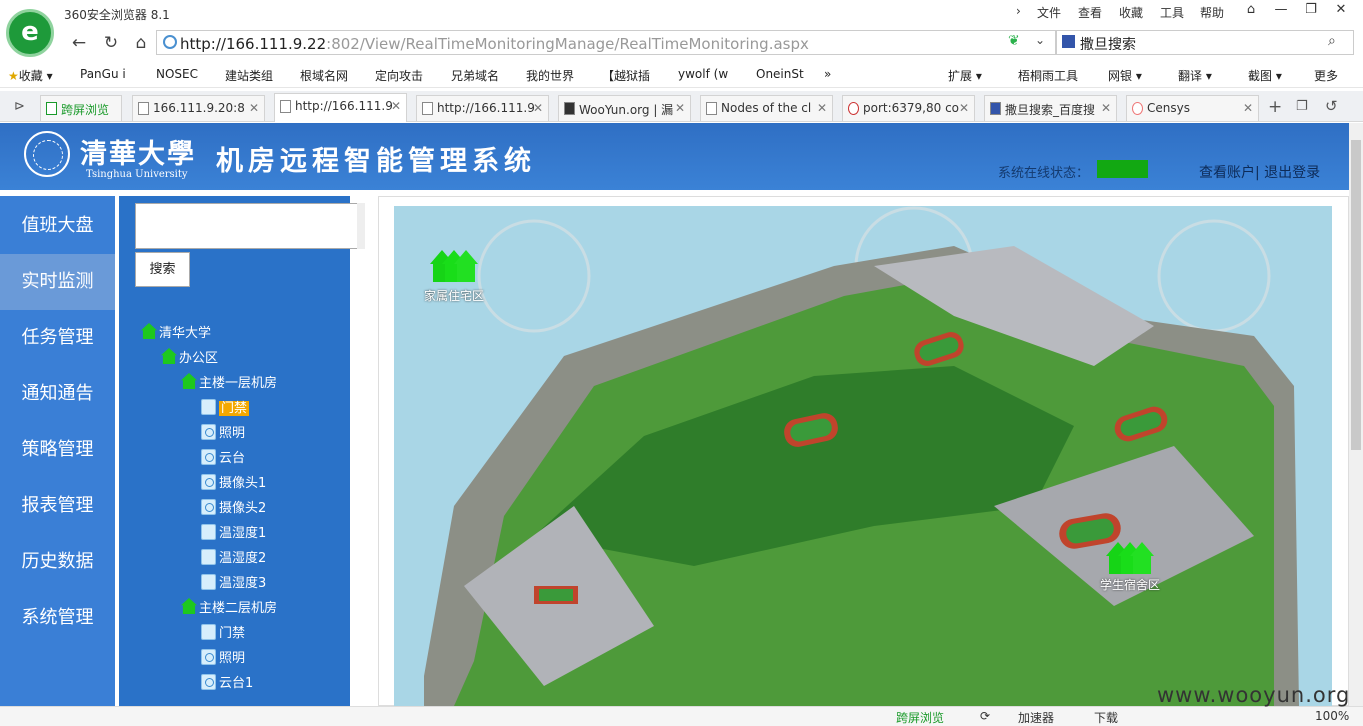  I want to click on sidebar-item-reports: 报表管理, so click(57, 506).